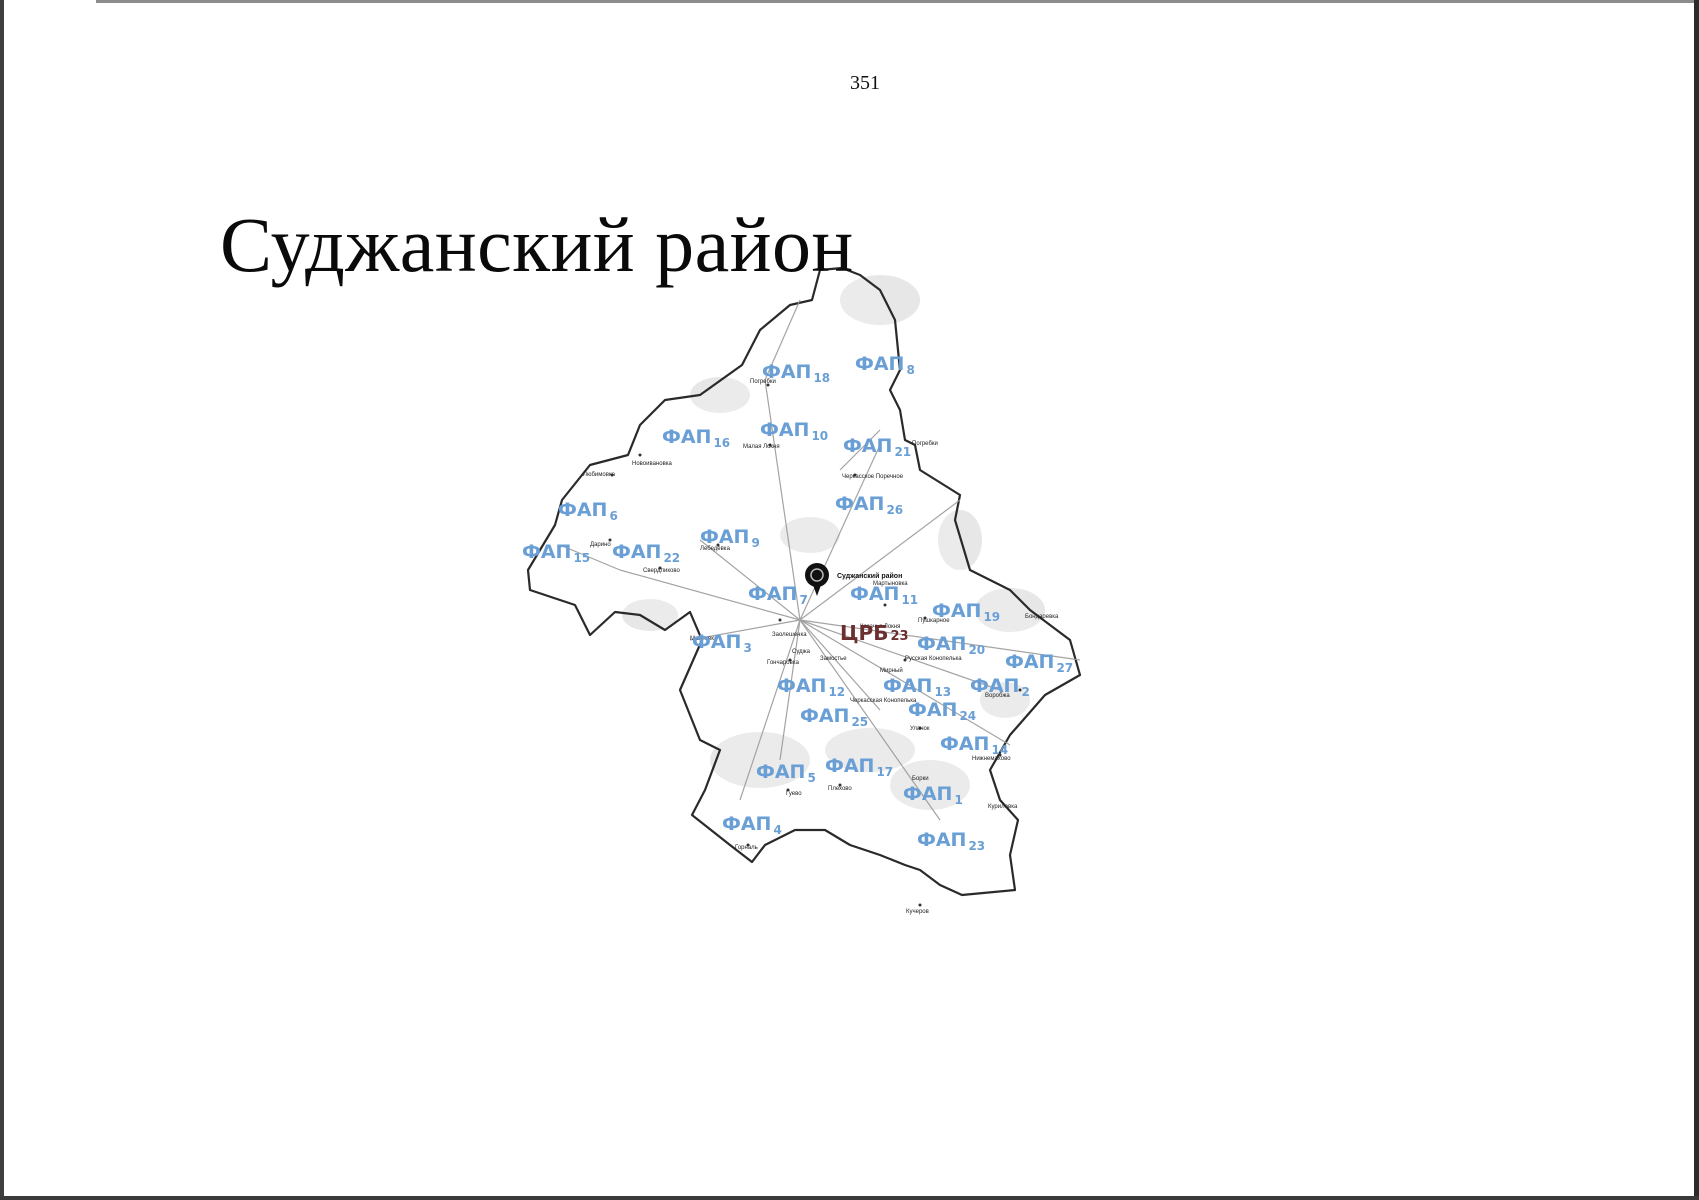 This screenshot has height=1200, width=1699. Describe the element at coordinates (883, 701) in the screenshot. I see `place-label: Черкасская Конопелька` at that location.